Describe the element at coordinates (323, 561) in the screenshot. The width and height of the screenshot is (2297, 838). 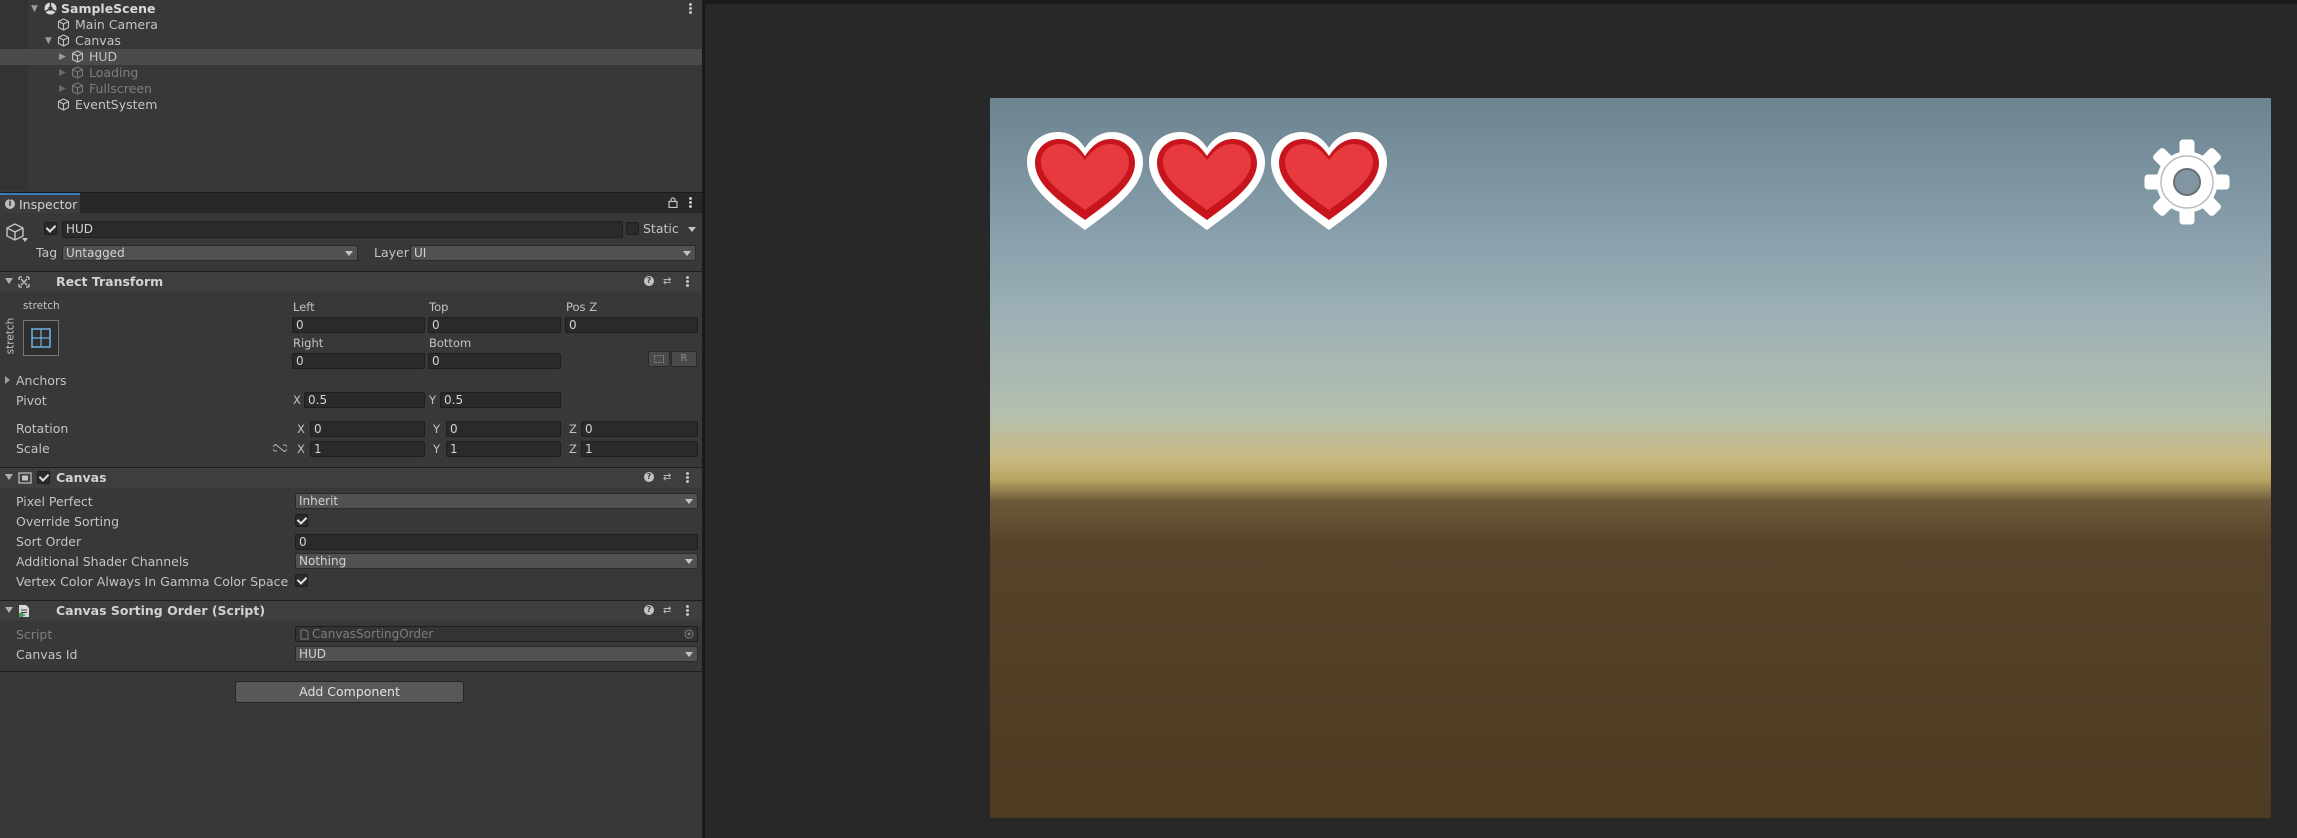
I see `shader-channels-value: Nothing` at that location.